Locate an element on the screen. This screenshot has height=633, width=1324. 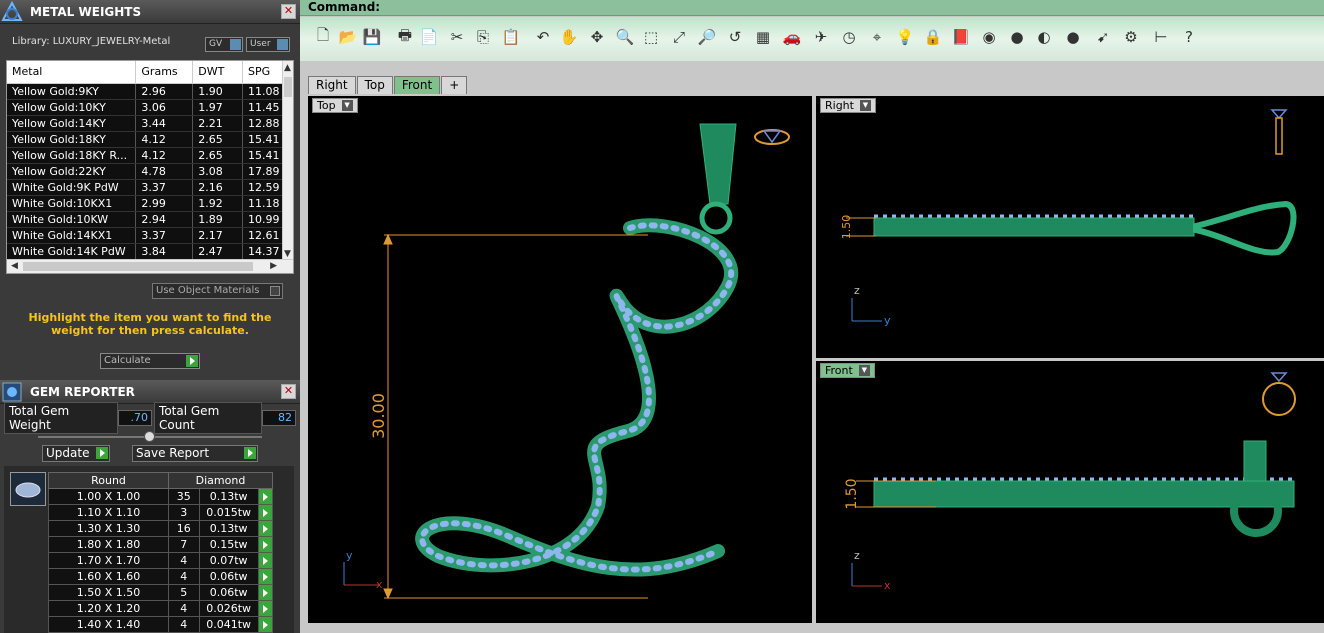
viewport-top-label: Top ▼ is located at coordinates (335, 105).